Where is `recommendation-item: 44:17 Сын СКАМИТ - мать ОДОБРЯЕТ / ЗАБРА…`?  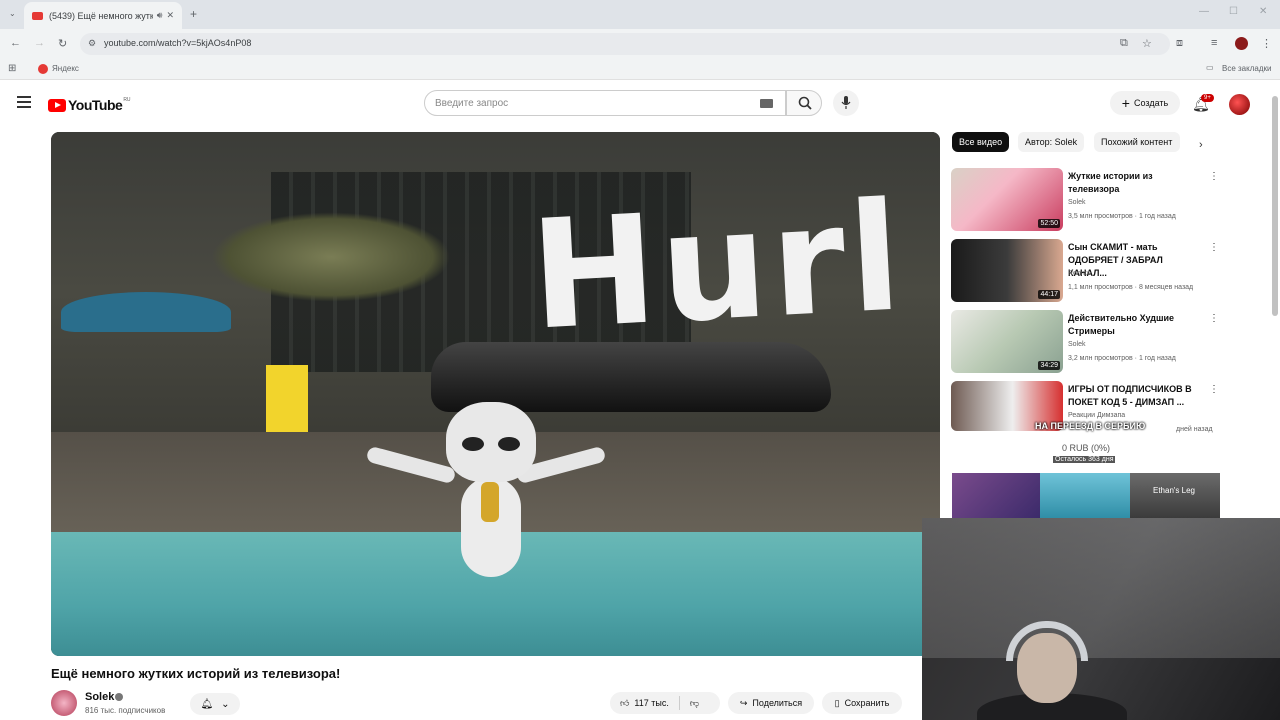 recommendation-item: 44:17 Сын СКАМИТ - мать ОДОБРЯЕТ / ЗАБРА… is located at coordinates (1086, 272).